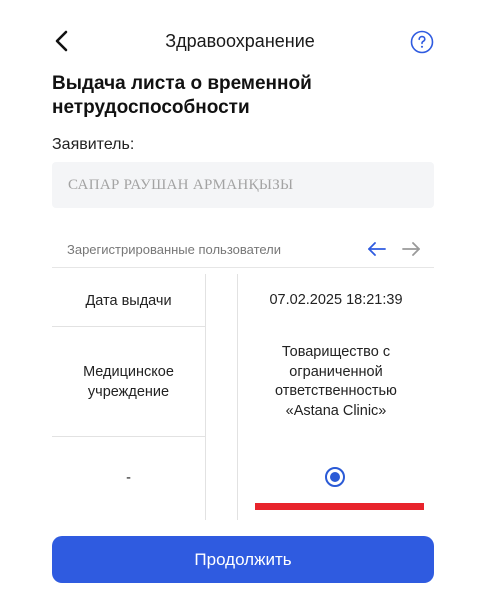 This screenshot has width=480, height=600. Describe the element at coordinates (128, 301) in the screenshot. I see `issue-date-label: Дата выдачи` at that location.